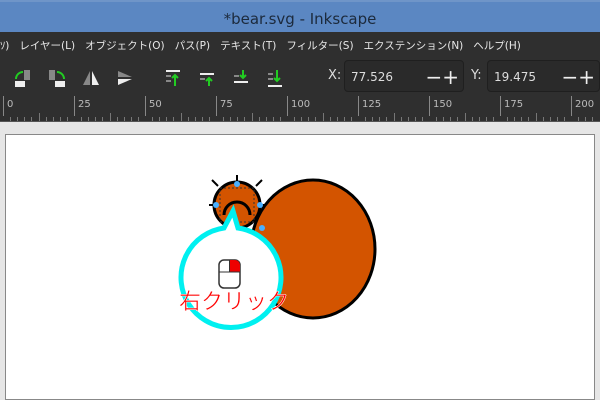 The width and height of the screenshot is (600, 400). Describe the element at coordinates (229, 274) in the screenshot. I see `mouse-right-click-icon` at that location.